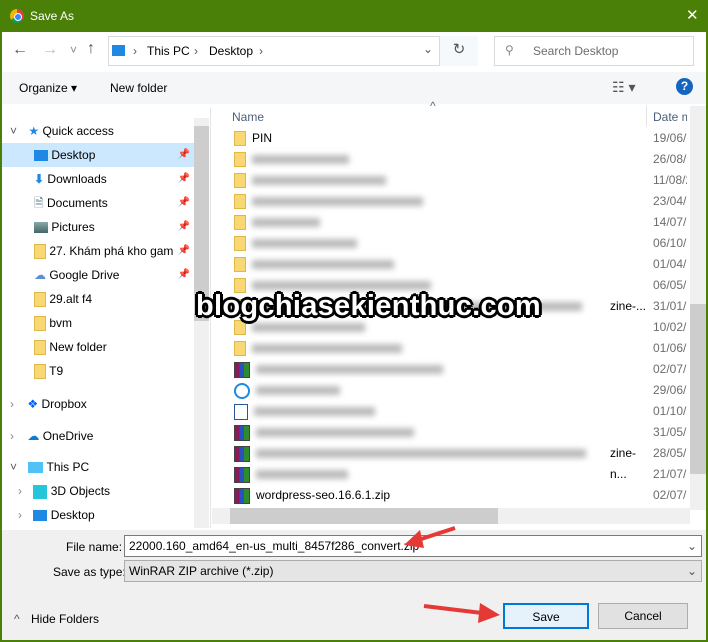 This screenshot has height=642, width=708. I want to click on arrow-to-save, so click(461, 613).